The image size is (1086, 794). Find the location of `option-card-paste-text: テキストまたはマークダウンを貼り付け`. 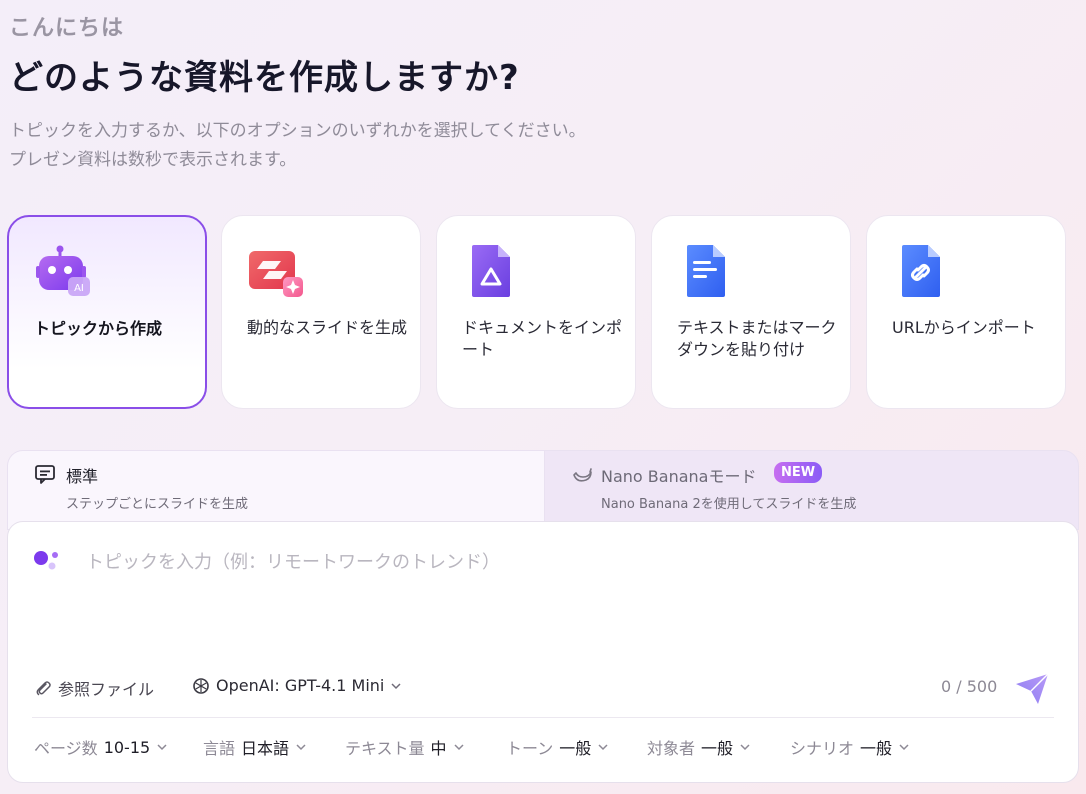

option-card-paste-text: テキストまたはマークダウンを貼り付け is located at coordinates (751, 312).